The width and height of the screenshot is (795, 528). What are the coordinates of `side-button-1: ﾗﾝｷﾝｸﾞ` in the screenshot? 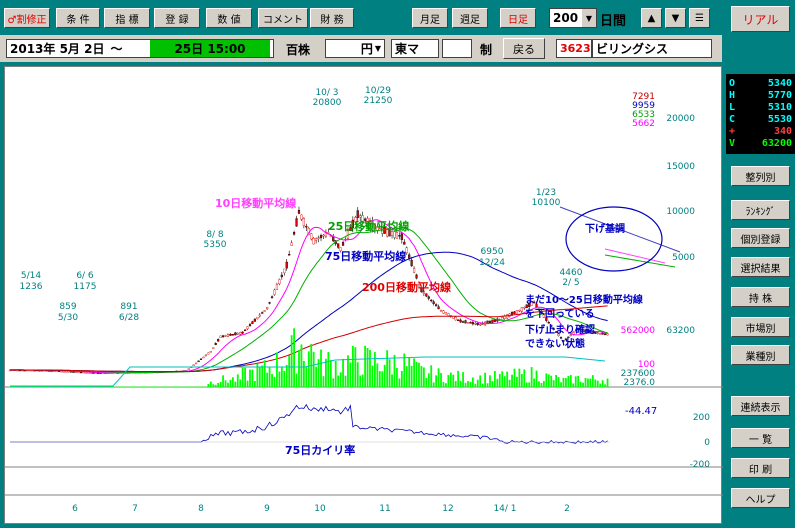 It's located at (760, 210).